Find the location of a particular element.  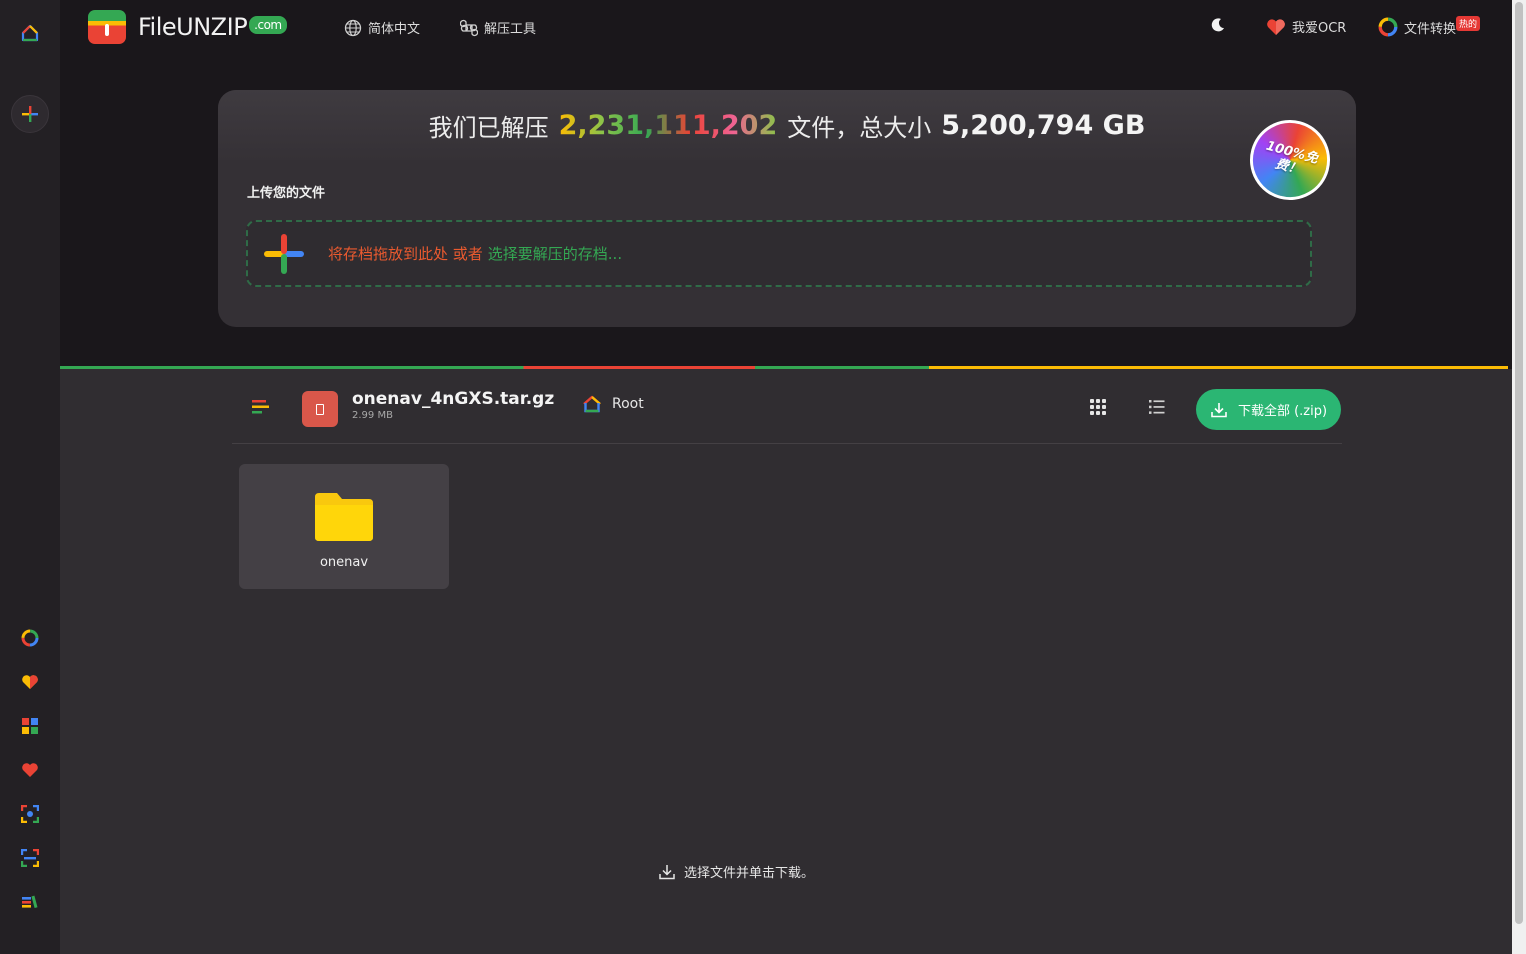

scrollbar-thumb is located at coordinates (1519, 463).